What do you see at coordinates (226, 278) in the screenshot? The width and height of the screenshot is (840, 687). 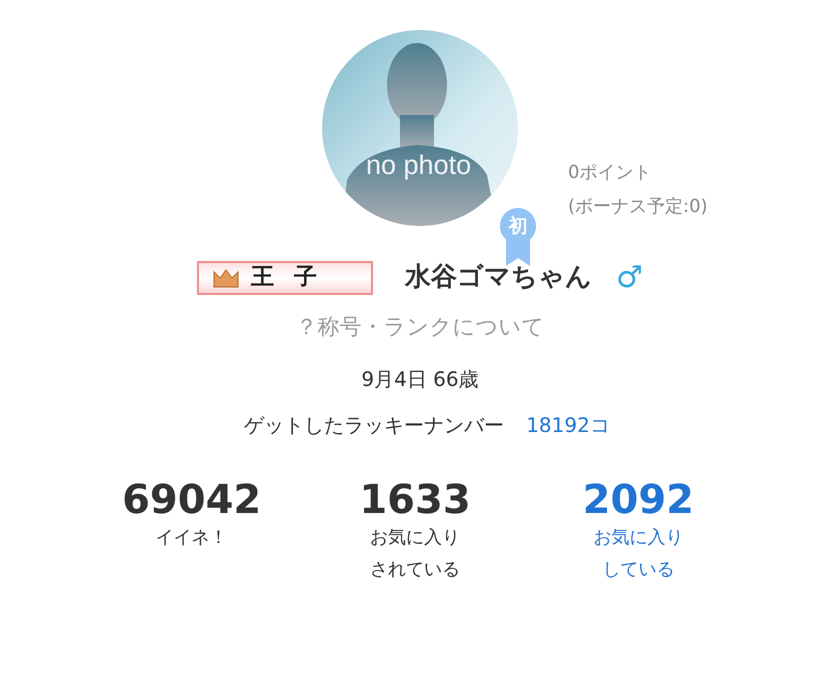 I see `crown-icon` at bounding box center [226, 278].